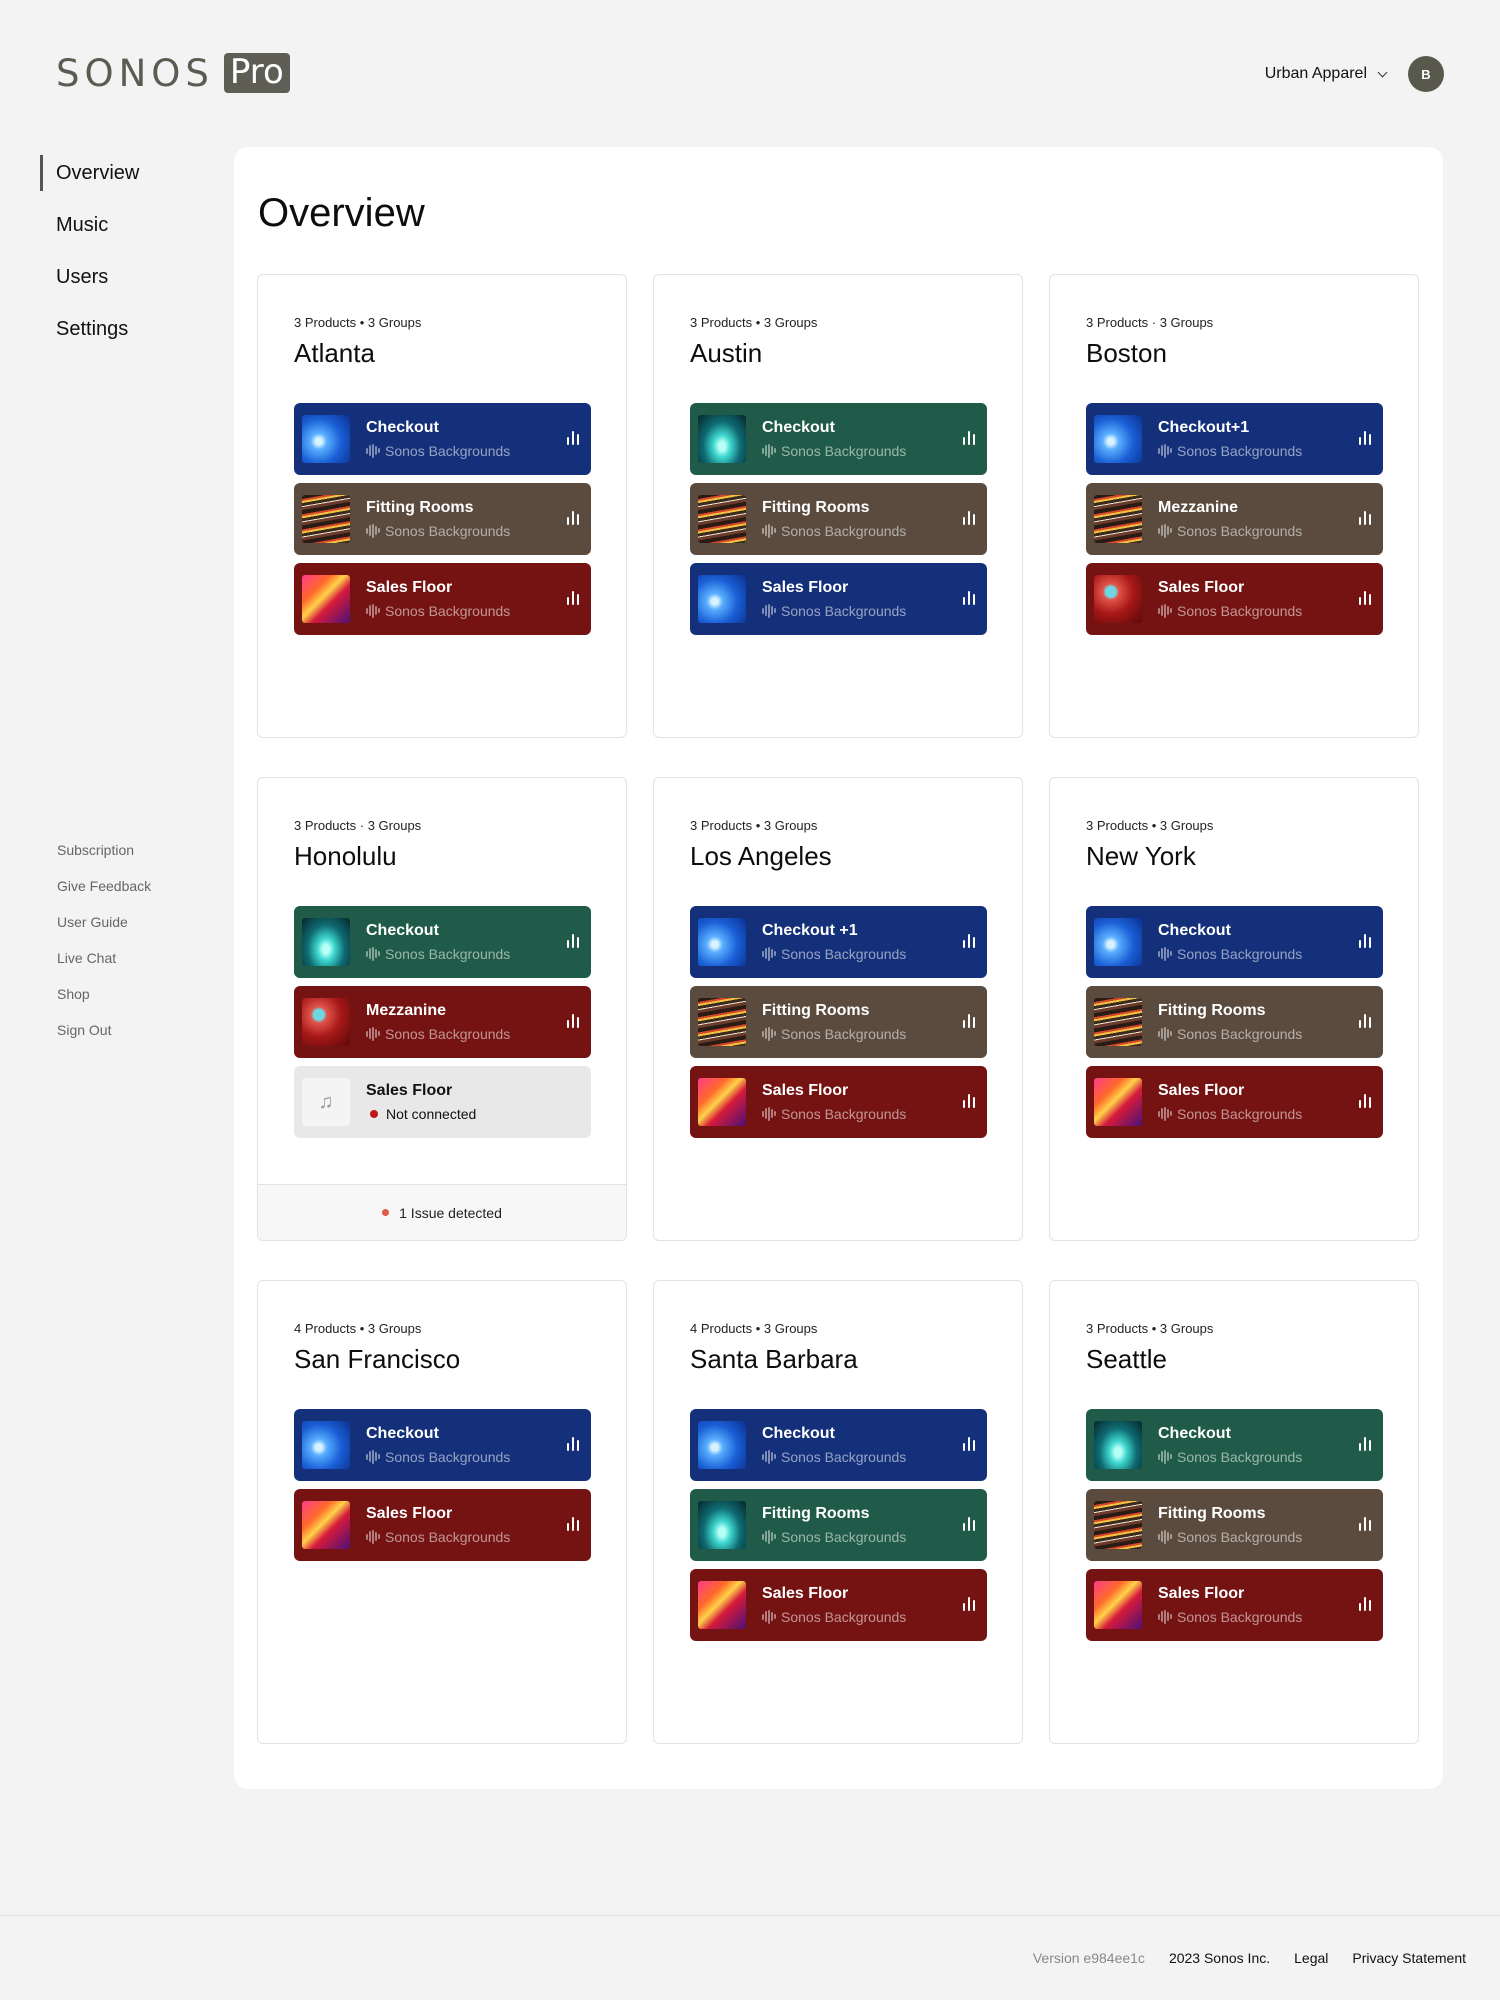 The height and width of the screenshot is (2000, 1500). I want to click on location-name: Atlanta, so click(334, 353).